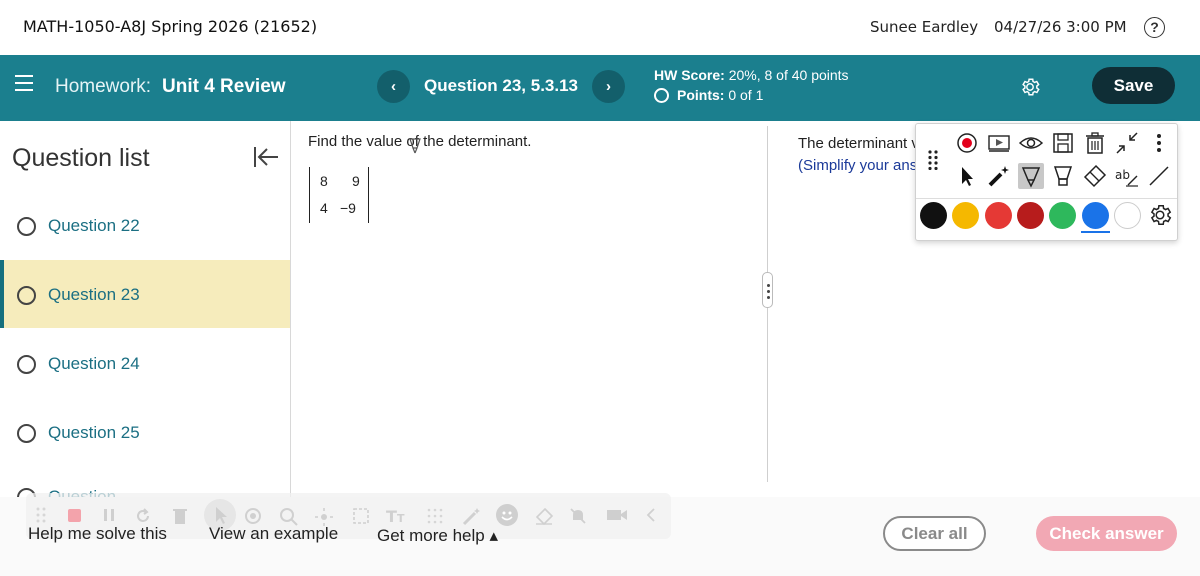 The height and width of the screenshot is (576, 1200). Describe the element at coordinates (145, 225) in the screenshot. I see `question-list-item: Question 22` at that location.